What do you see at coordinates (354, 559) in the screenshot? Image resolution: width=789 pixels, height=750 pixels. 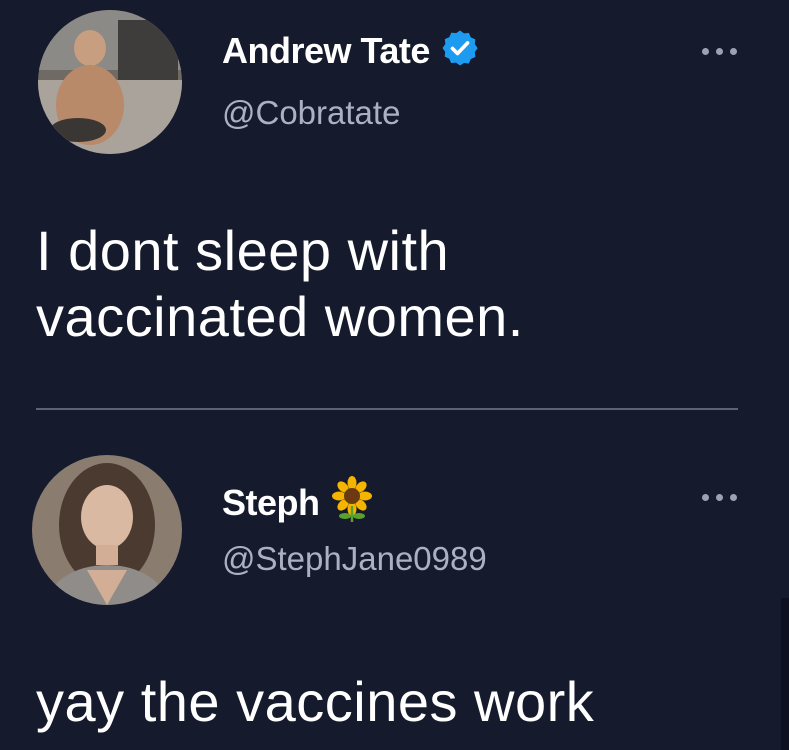 I see `handle: @StephJane0989` at bounding box center [354, 559].